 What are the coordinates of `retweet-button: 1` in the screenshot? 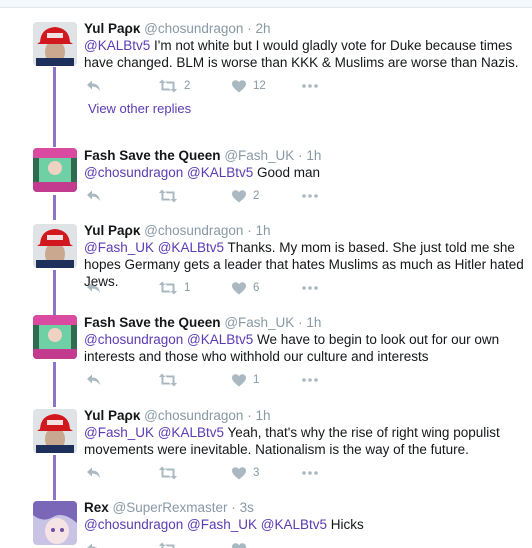 It's located at (174, 288).